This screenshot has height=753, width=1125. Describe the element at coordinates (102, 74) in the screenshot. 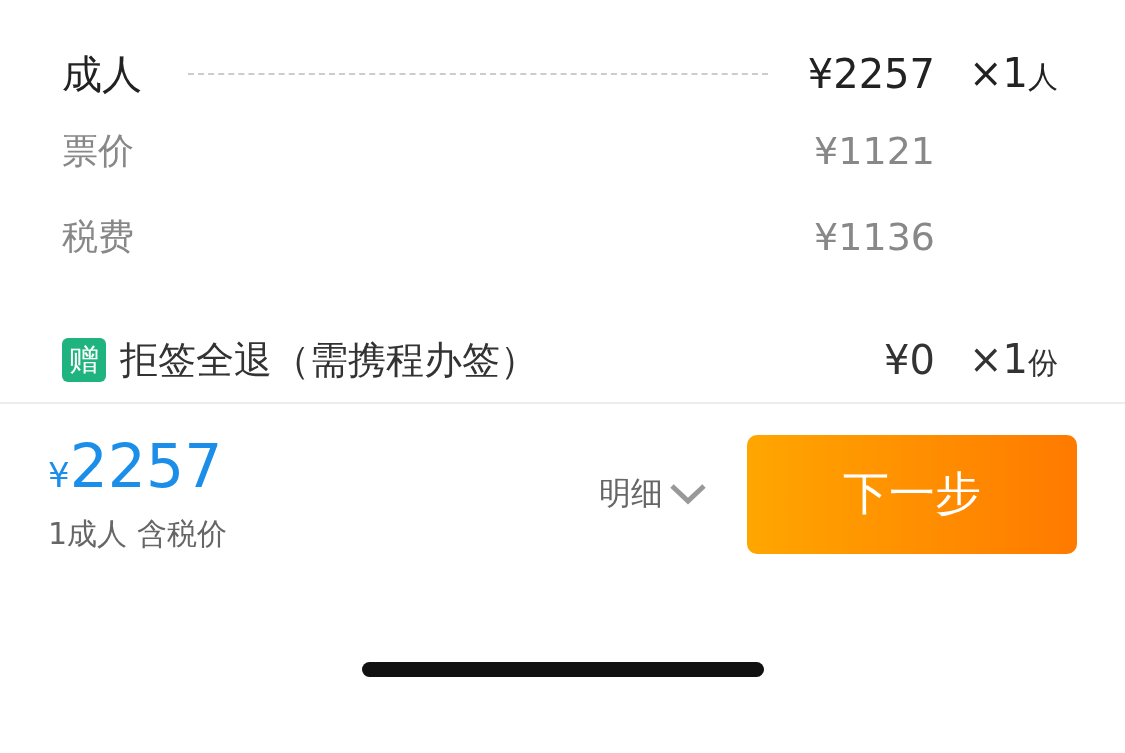

I see `passenger-type: 成人` at that location.